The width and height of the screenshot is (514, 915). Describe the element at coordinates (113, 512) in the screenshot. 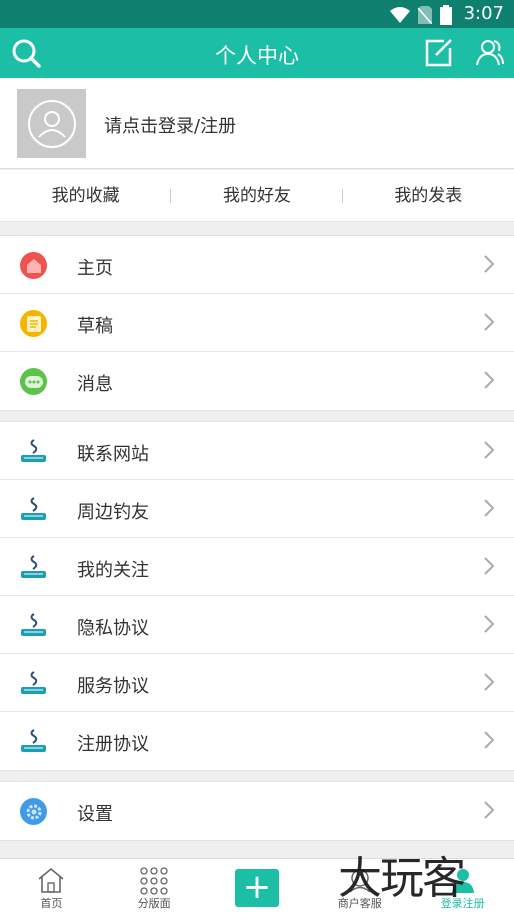

I see `menu-item-label: 周边钓友` at that location.